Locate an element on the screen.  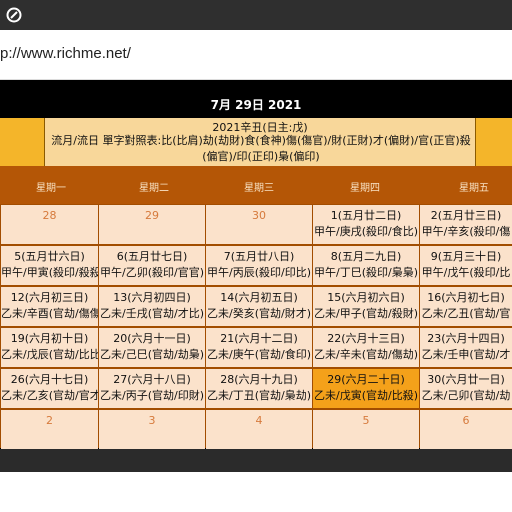
day-number: 28 is located at coordinates (49, 215).